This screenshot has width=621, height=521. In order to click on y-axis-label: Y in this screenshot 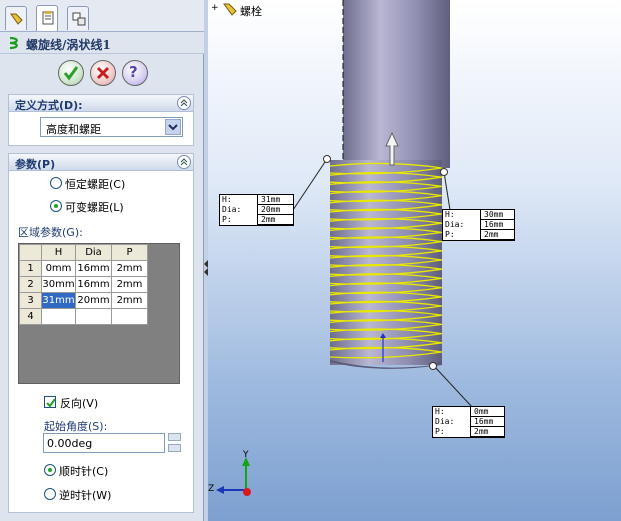, I will do `click(246, 455)`.